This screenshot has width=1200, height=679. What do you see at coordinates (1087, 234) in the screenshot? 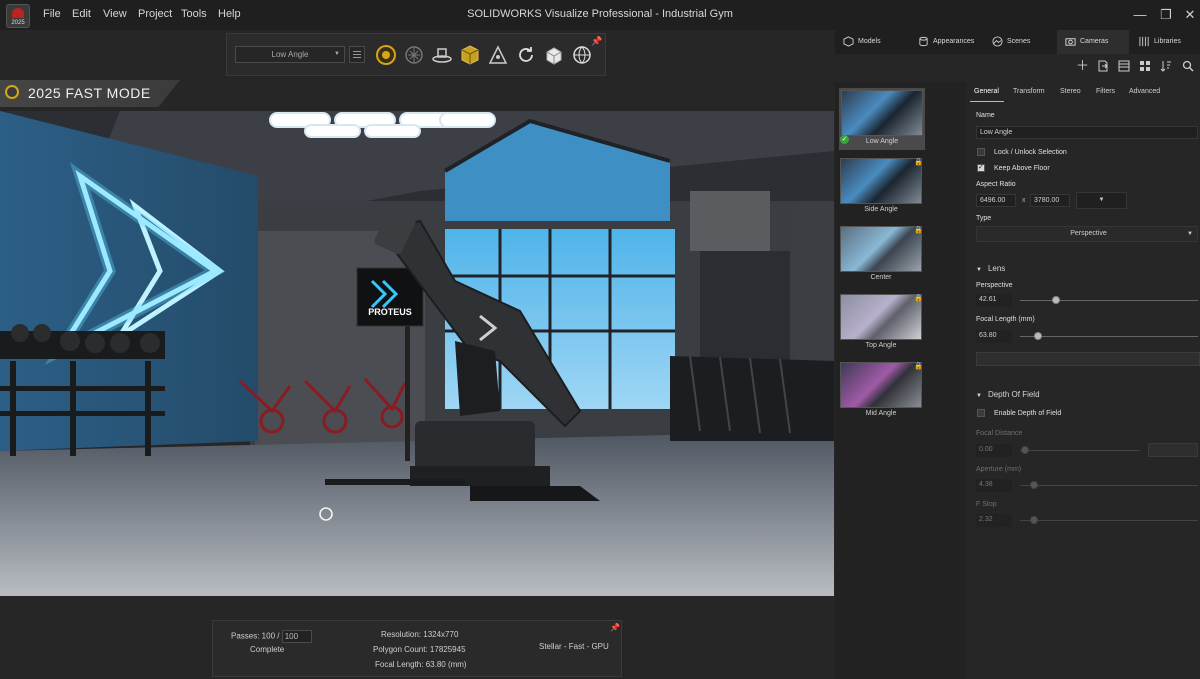
I see `type-select: Perspective ▼` at bounding box center [1087, 234].